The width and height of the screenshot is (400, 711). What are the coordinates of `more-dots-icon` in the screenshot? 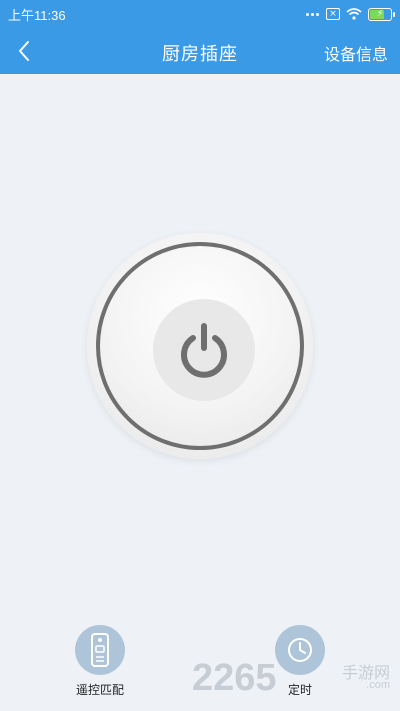 It's located at (312, 14).